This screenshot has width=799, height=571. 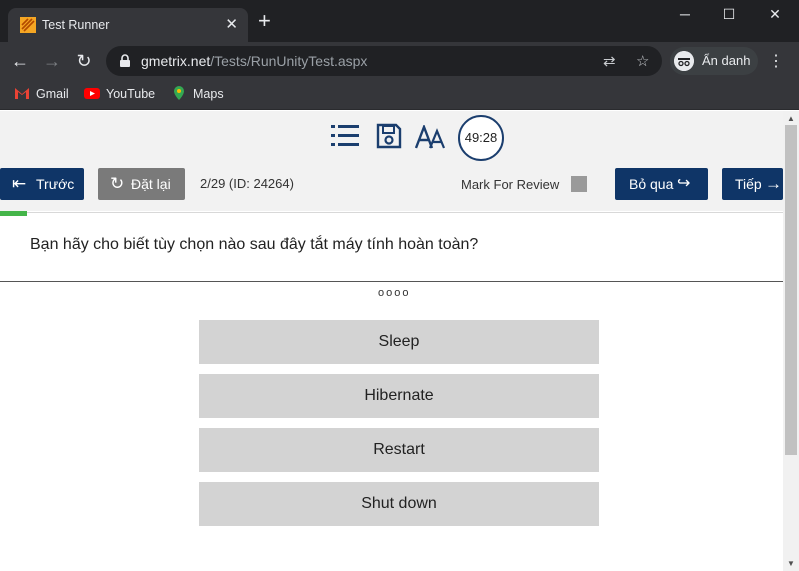 What do you see at coordinates (685, 14) in the screenshot?
I see `minimize-icon: ─` at bounding box center [685, 14].